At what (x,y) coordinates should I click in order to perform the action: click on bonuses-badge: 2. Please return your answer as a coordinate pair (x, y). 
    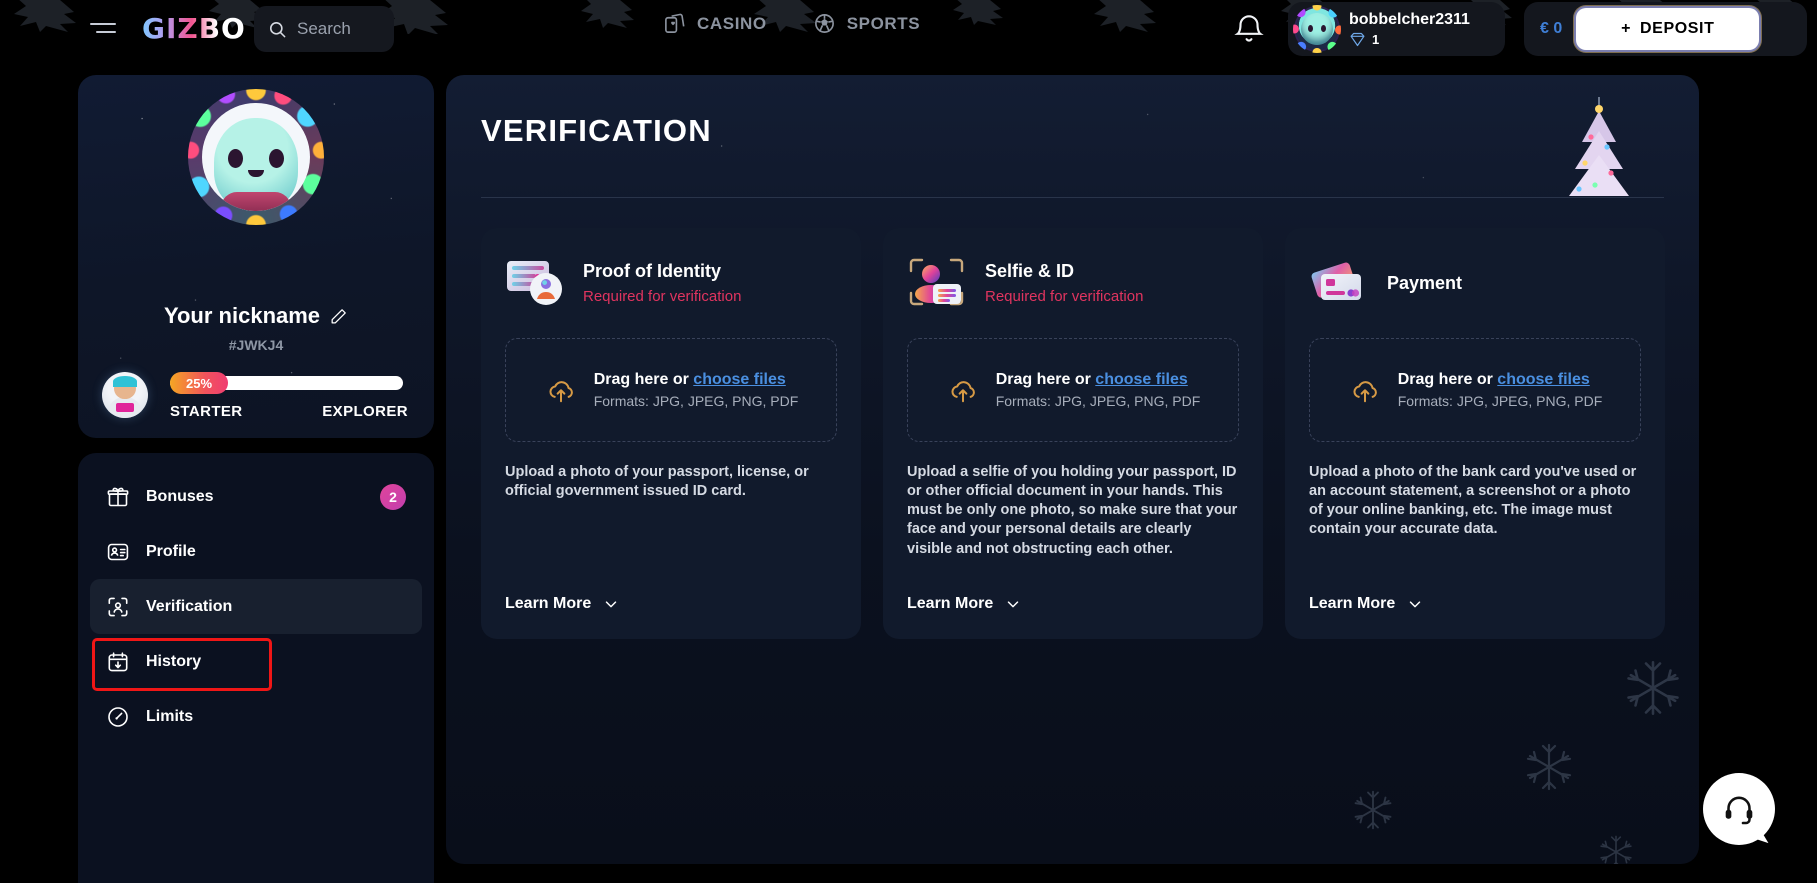
    Looking at the image, I should click on (393, 496).